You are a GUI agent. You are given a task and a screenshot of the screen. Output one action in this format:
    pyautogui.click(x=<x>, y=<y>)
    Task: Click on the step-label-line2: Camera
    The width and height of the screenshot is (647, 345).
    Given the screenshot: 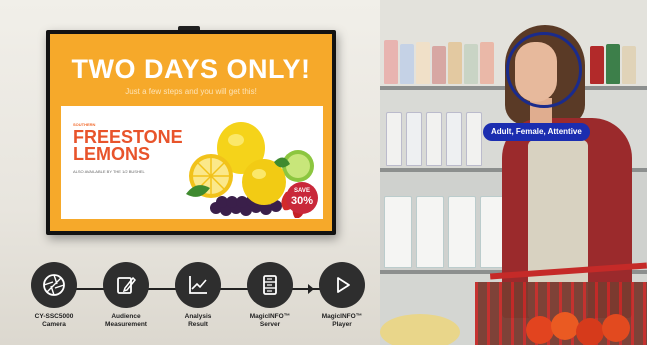 What is the action you would take?
    pyautogui.click(x=54, y=324)
    